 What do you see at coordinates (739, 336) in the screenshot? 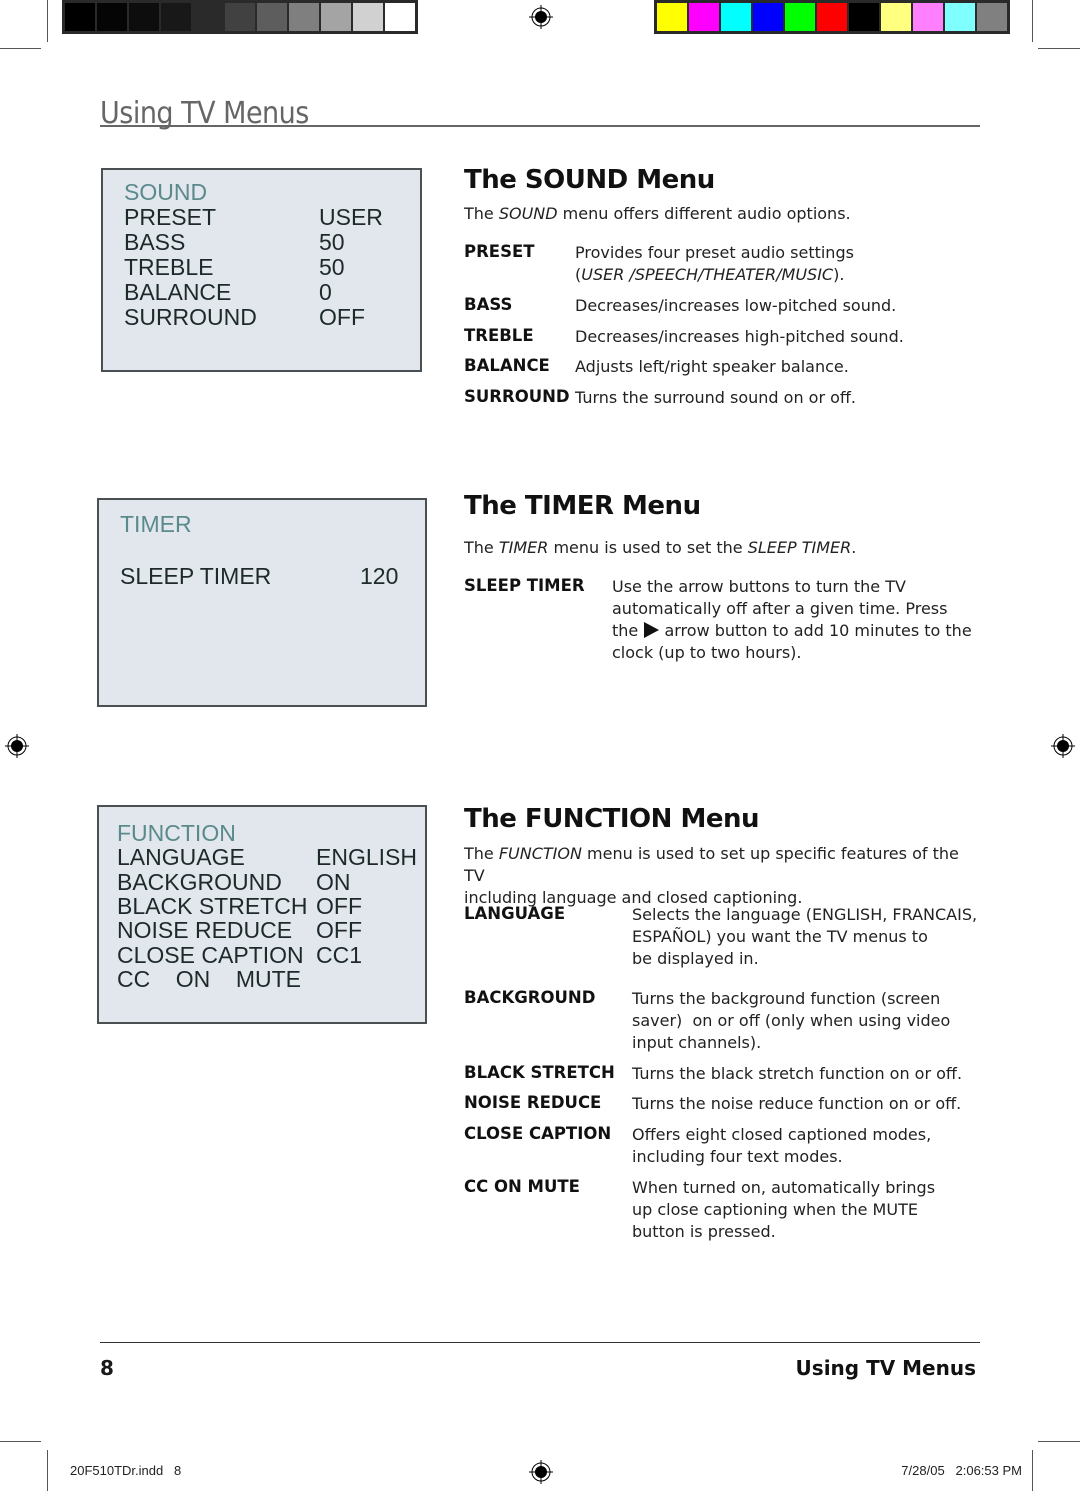
I see `desc-treble: Decreases/increases high-pitched sound.` at bounding box center [739, 336].